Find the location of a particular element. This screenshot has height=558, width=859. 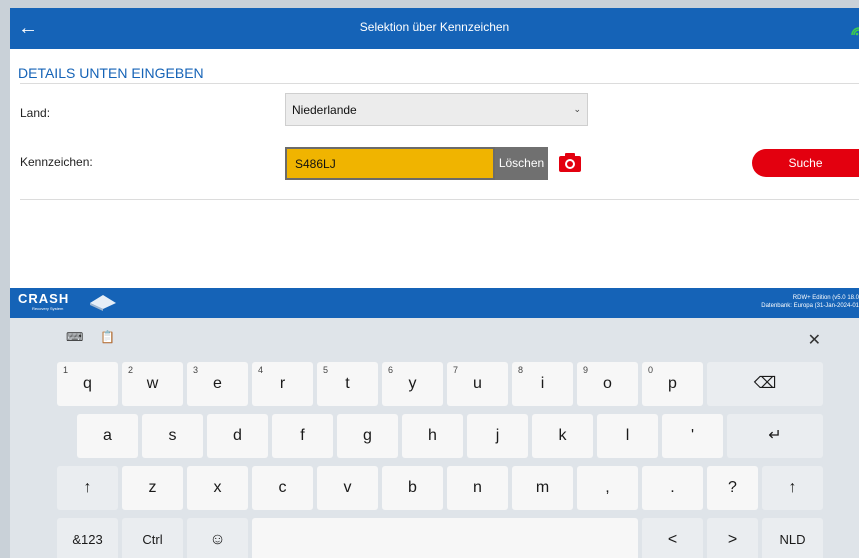

camera-icon is located at coordinates (570, 162).